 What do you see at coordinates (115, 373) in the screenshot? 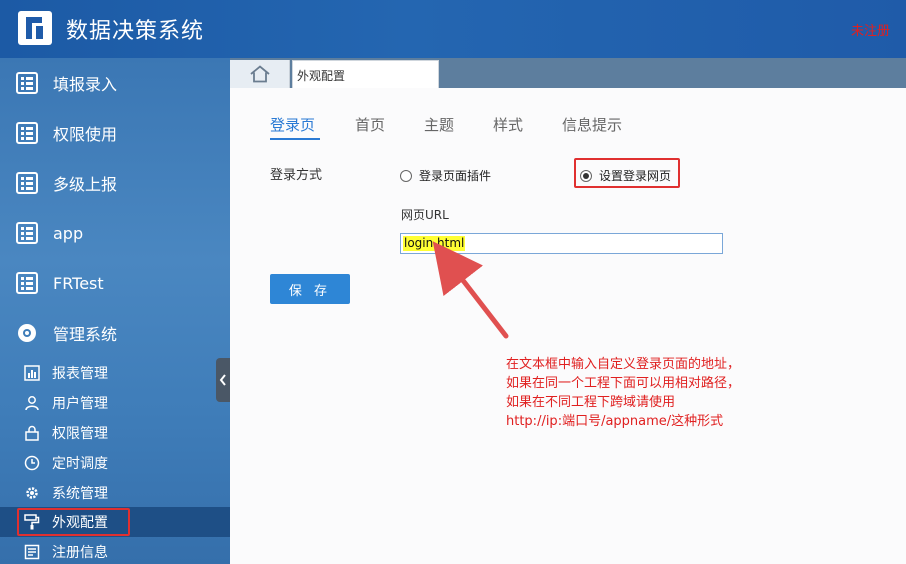
I see `sidebar-subitem-report-management: 报表管理` at bounding box center [115, 373].